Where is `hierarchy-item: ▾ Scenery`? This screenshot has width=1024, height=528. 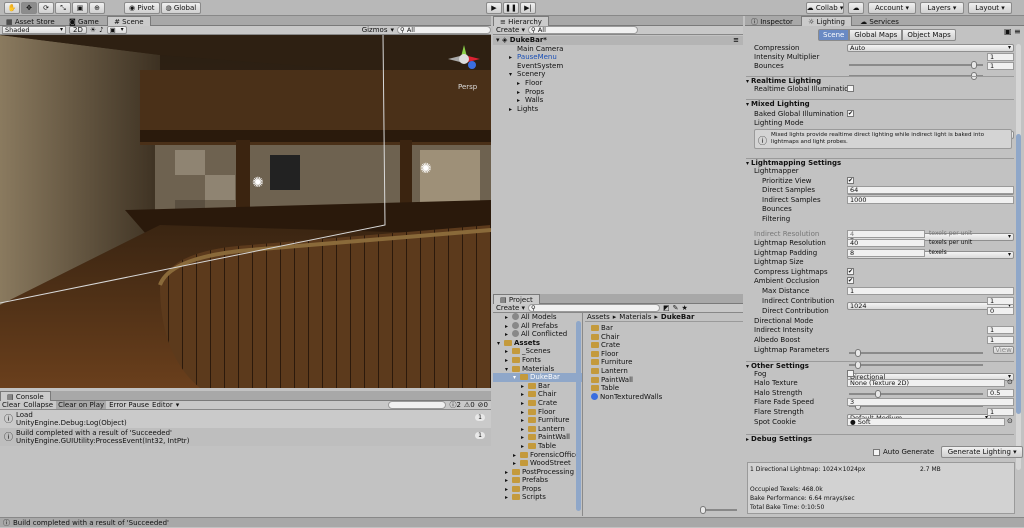 hierarchy-item: ▾ Scenery is located at coordinates (618, 74).